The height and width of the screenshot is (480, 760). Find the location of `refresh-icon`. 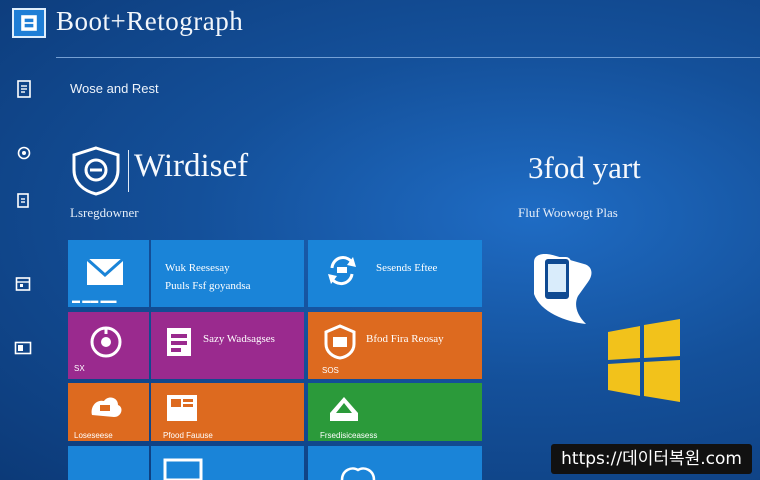

refresh-icon is located at coordinates (342, 270).